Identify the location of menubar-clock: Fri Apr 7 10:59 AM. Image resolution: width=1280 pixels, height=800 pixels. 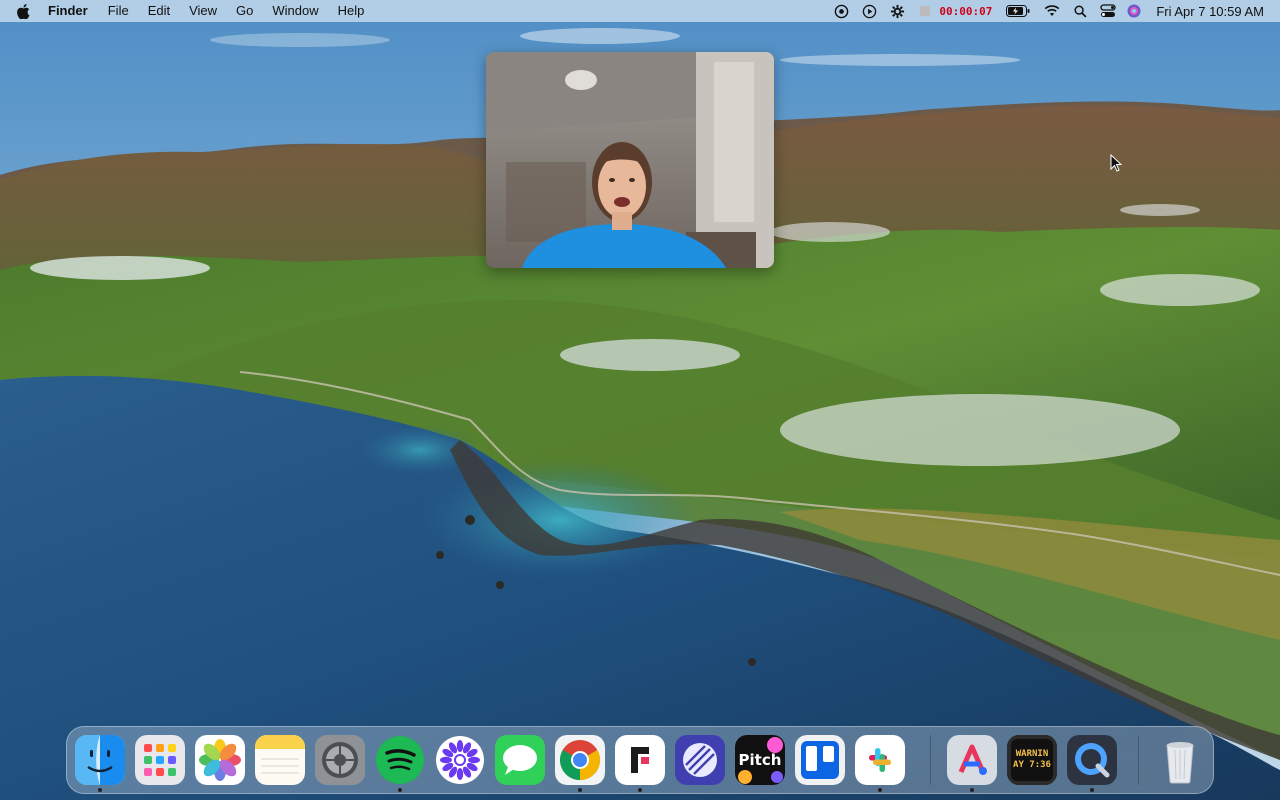
(1210, 11).